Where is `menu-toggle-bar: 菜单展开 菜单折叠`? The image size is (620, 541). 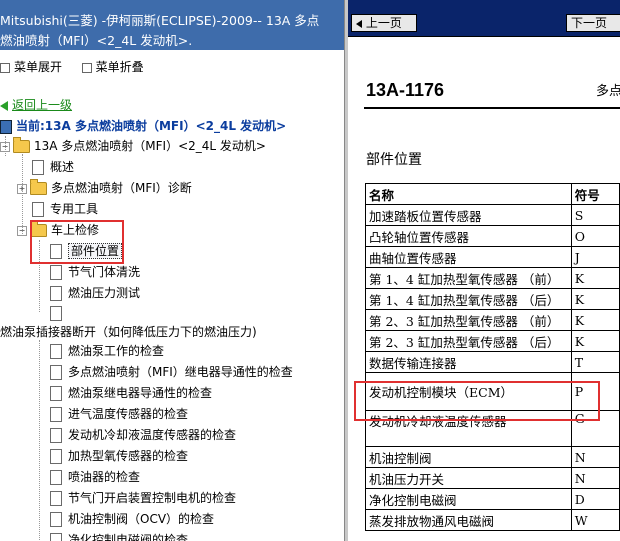 menu-toggle-bar: 菜单展开 菜单折叠 is located at coordinates (72, 66).